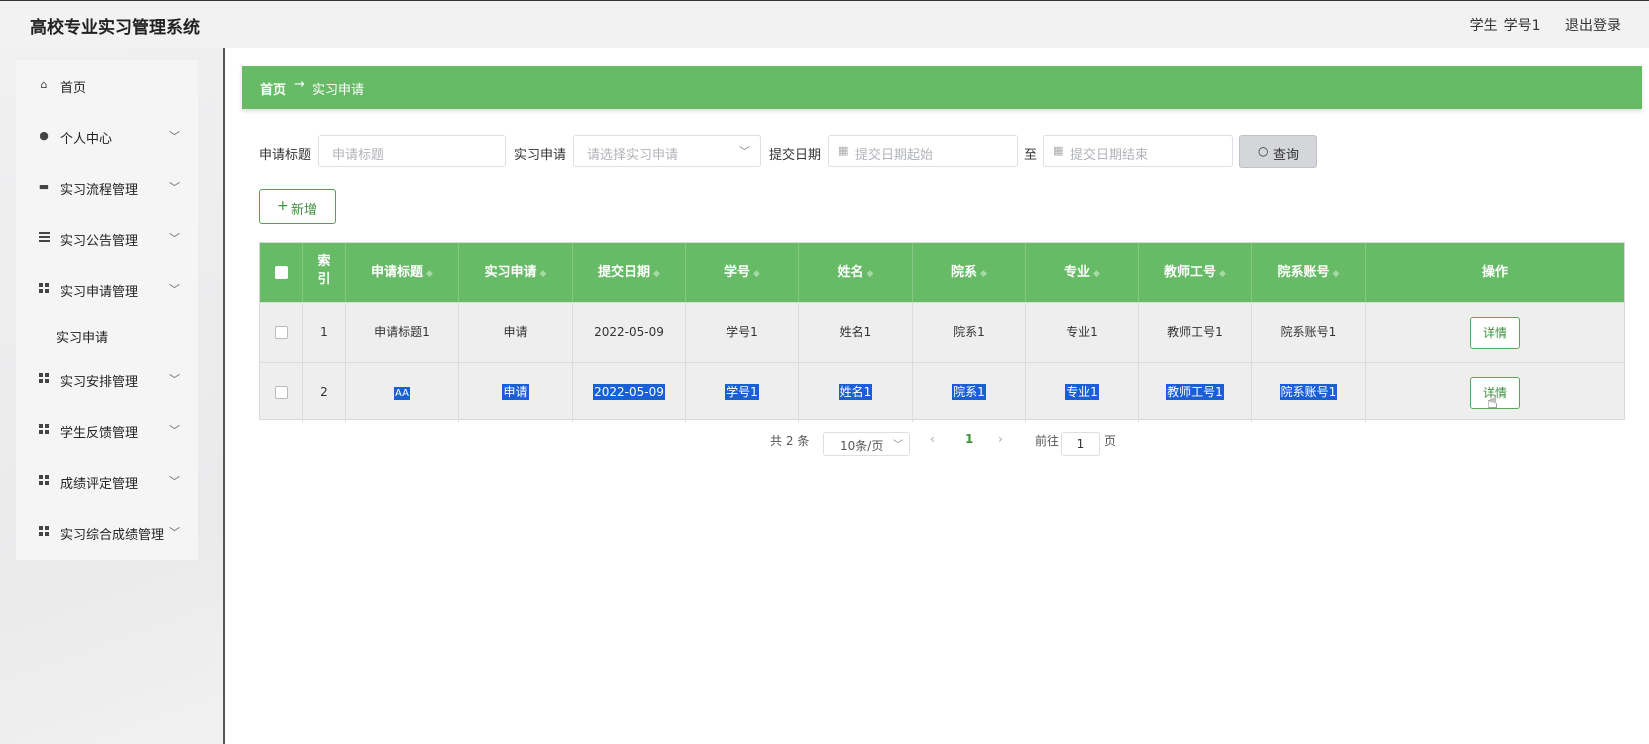  I want to click on header-select-all, so click(281, 272).